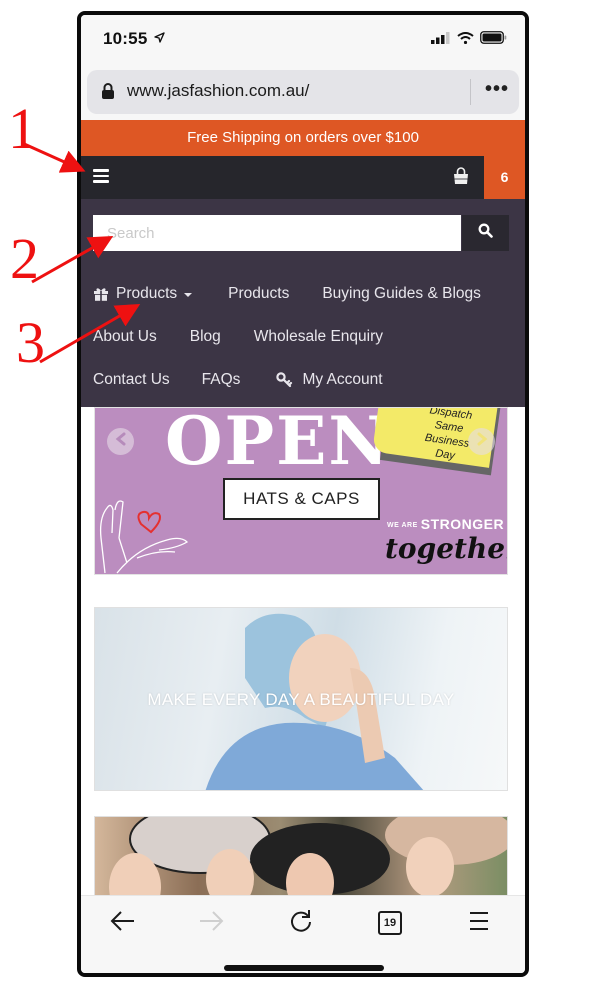 Image resolution: width=600 pixels, height=988 pixels. What do you see at coordinates (188, 295) in the screenshot?
I see `caret-down-icon` at bounding box center [188, 295].